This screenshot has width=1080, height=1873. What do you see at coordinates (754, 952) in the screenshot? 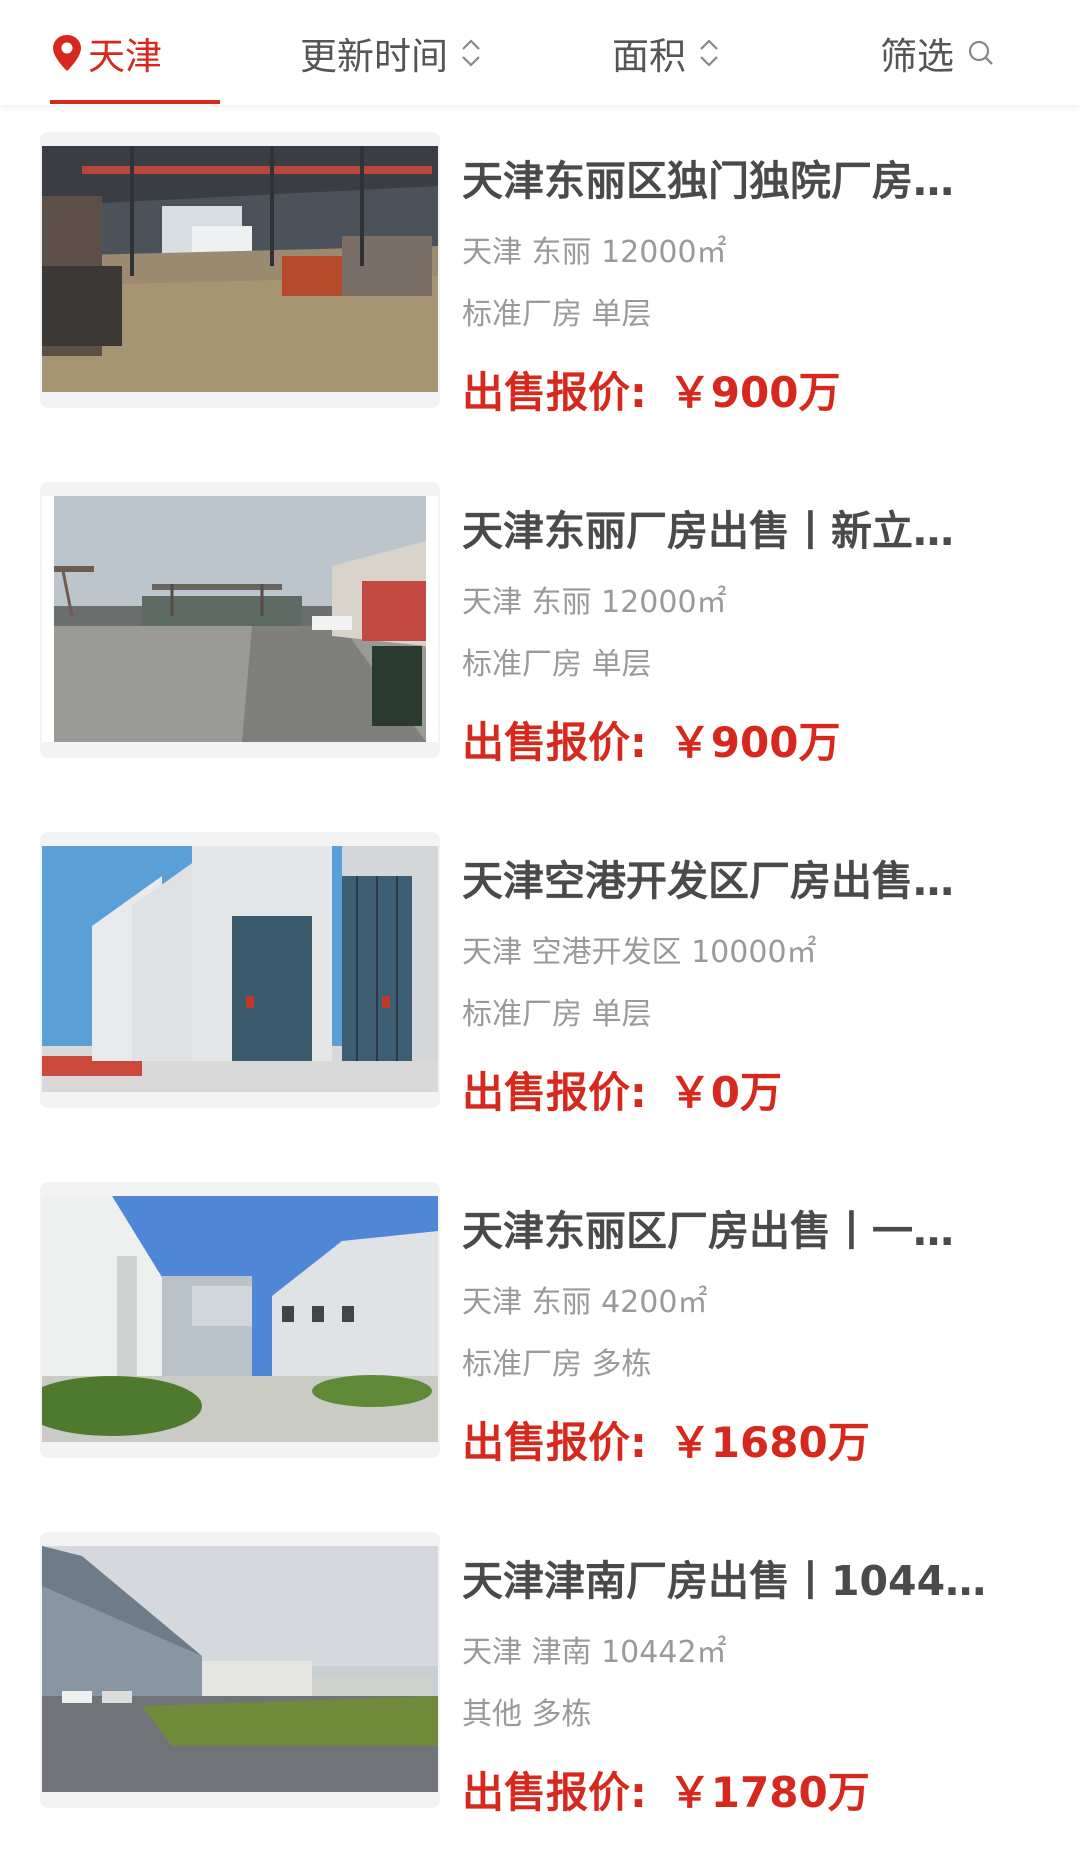
I see `listing-area: 10000㎡` at bounding box center [754, 952].